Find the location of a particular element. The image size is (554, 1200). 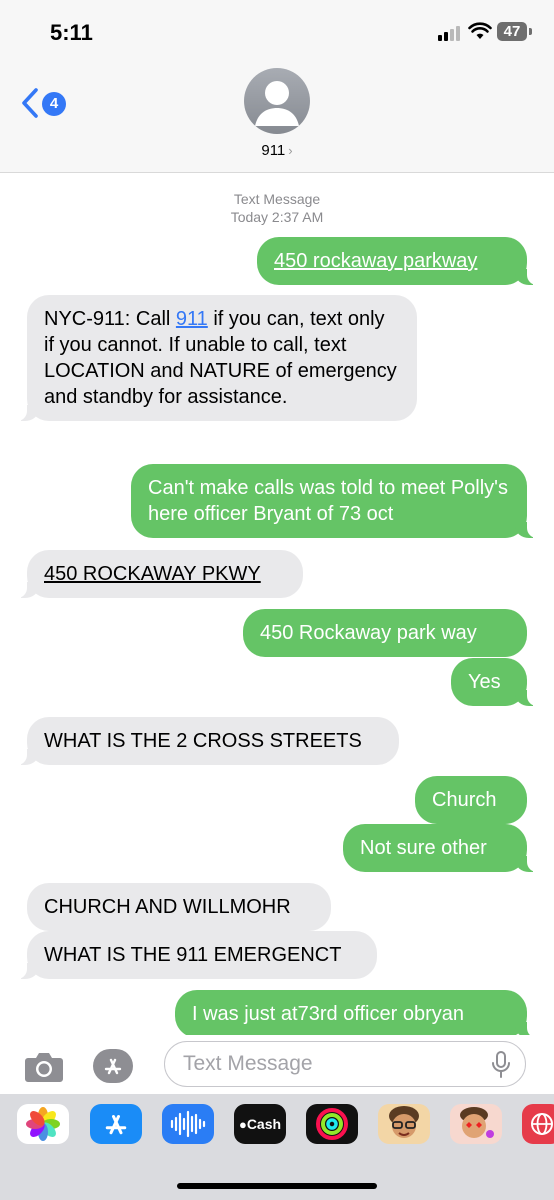

waveform-icon is located at coordinates (188, 1124).